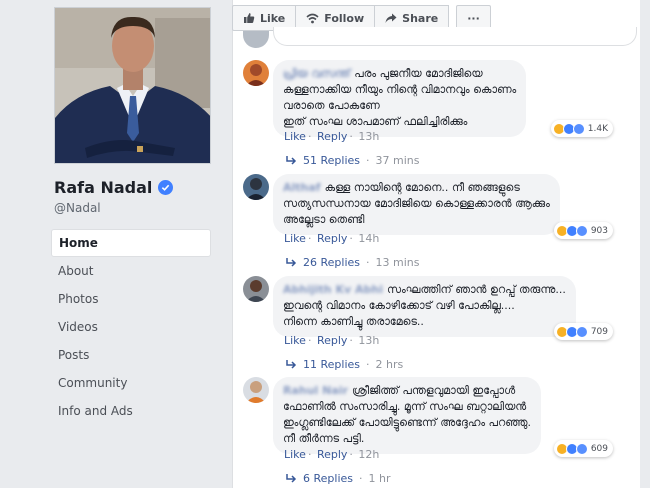  Describe the element at coordinates (379, 478) in the screenshot. I see `replies-time: 1 hr` at that location.